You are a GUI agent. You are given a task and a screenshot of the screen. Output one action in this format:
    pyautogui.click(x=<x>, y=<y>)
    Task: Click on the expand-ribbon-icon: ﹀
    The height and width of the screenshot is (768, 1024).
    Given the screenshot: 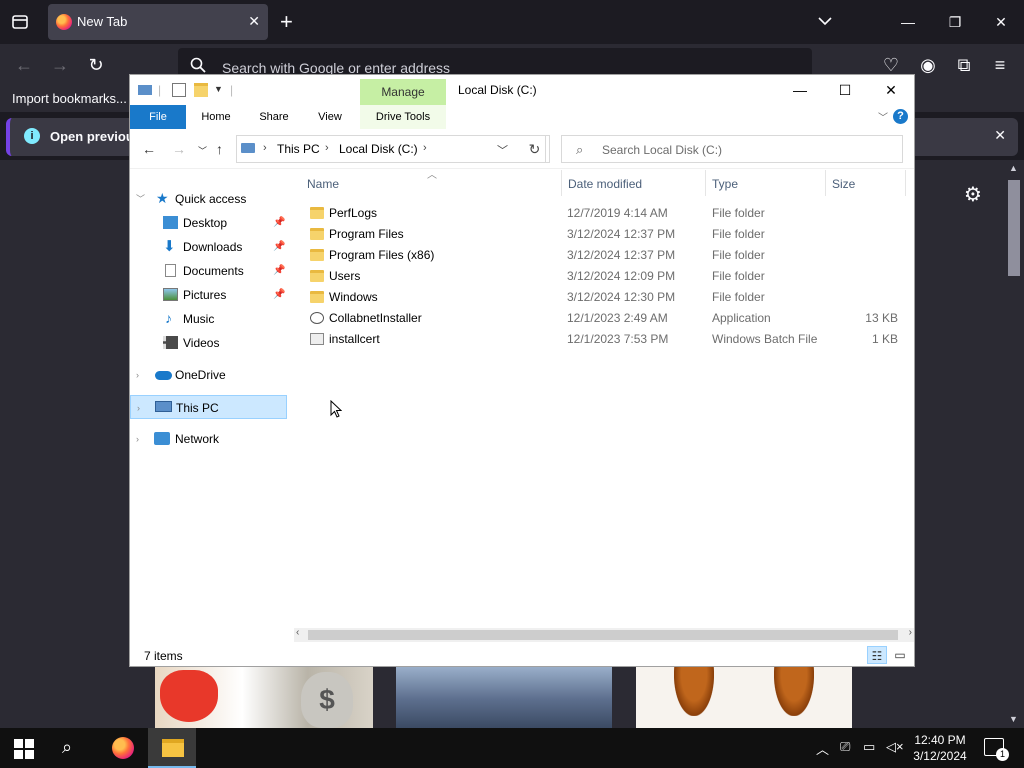 What is the action you would take?
    pyautogui.click(x=883, y=116)
    